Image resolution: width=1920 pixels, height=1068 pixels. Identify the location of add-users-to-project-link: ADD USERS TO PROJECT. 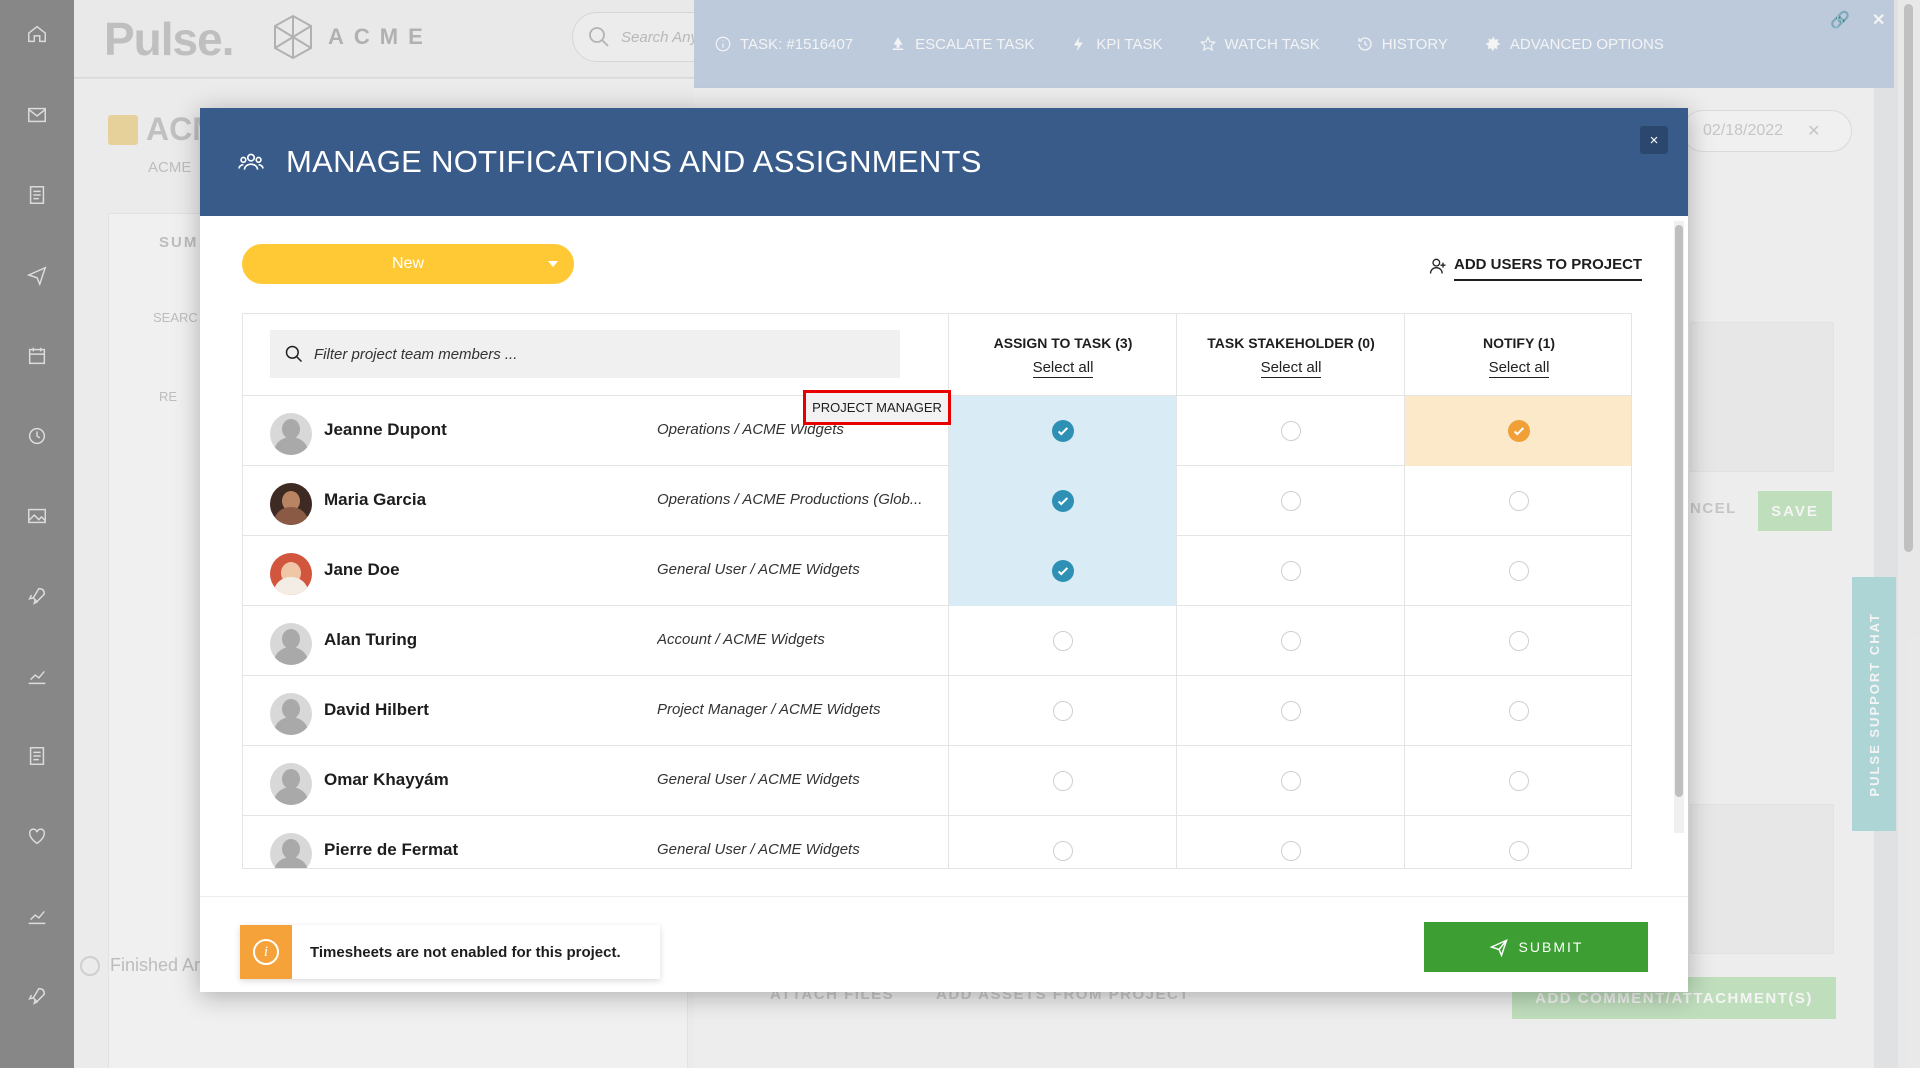
(1535, 268).